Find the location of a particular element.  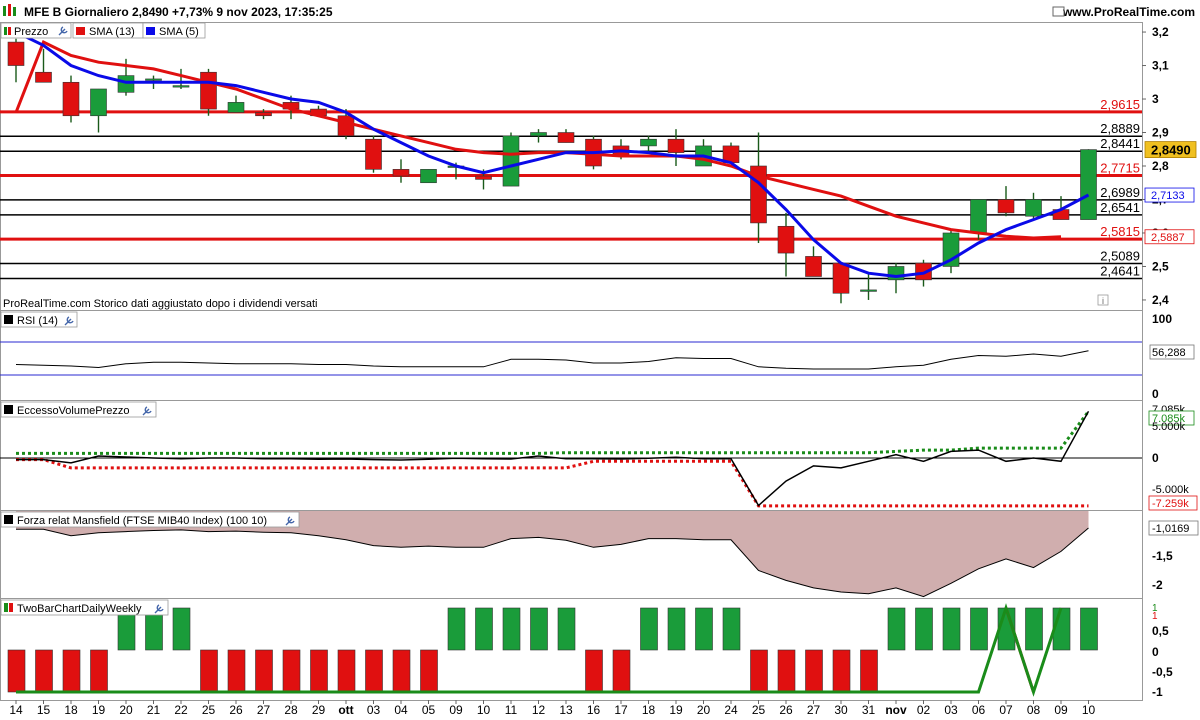

x-tick-label: nov is located at coordinates (896, 710).